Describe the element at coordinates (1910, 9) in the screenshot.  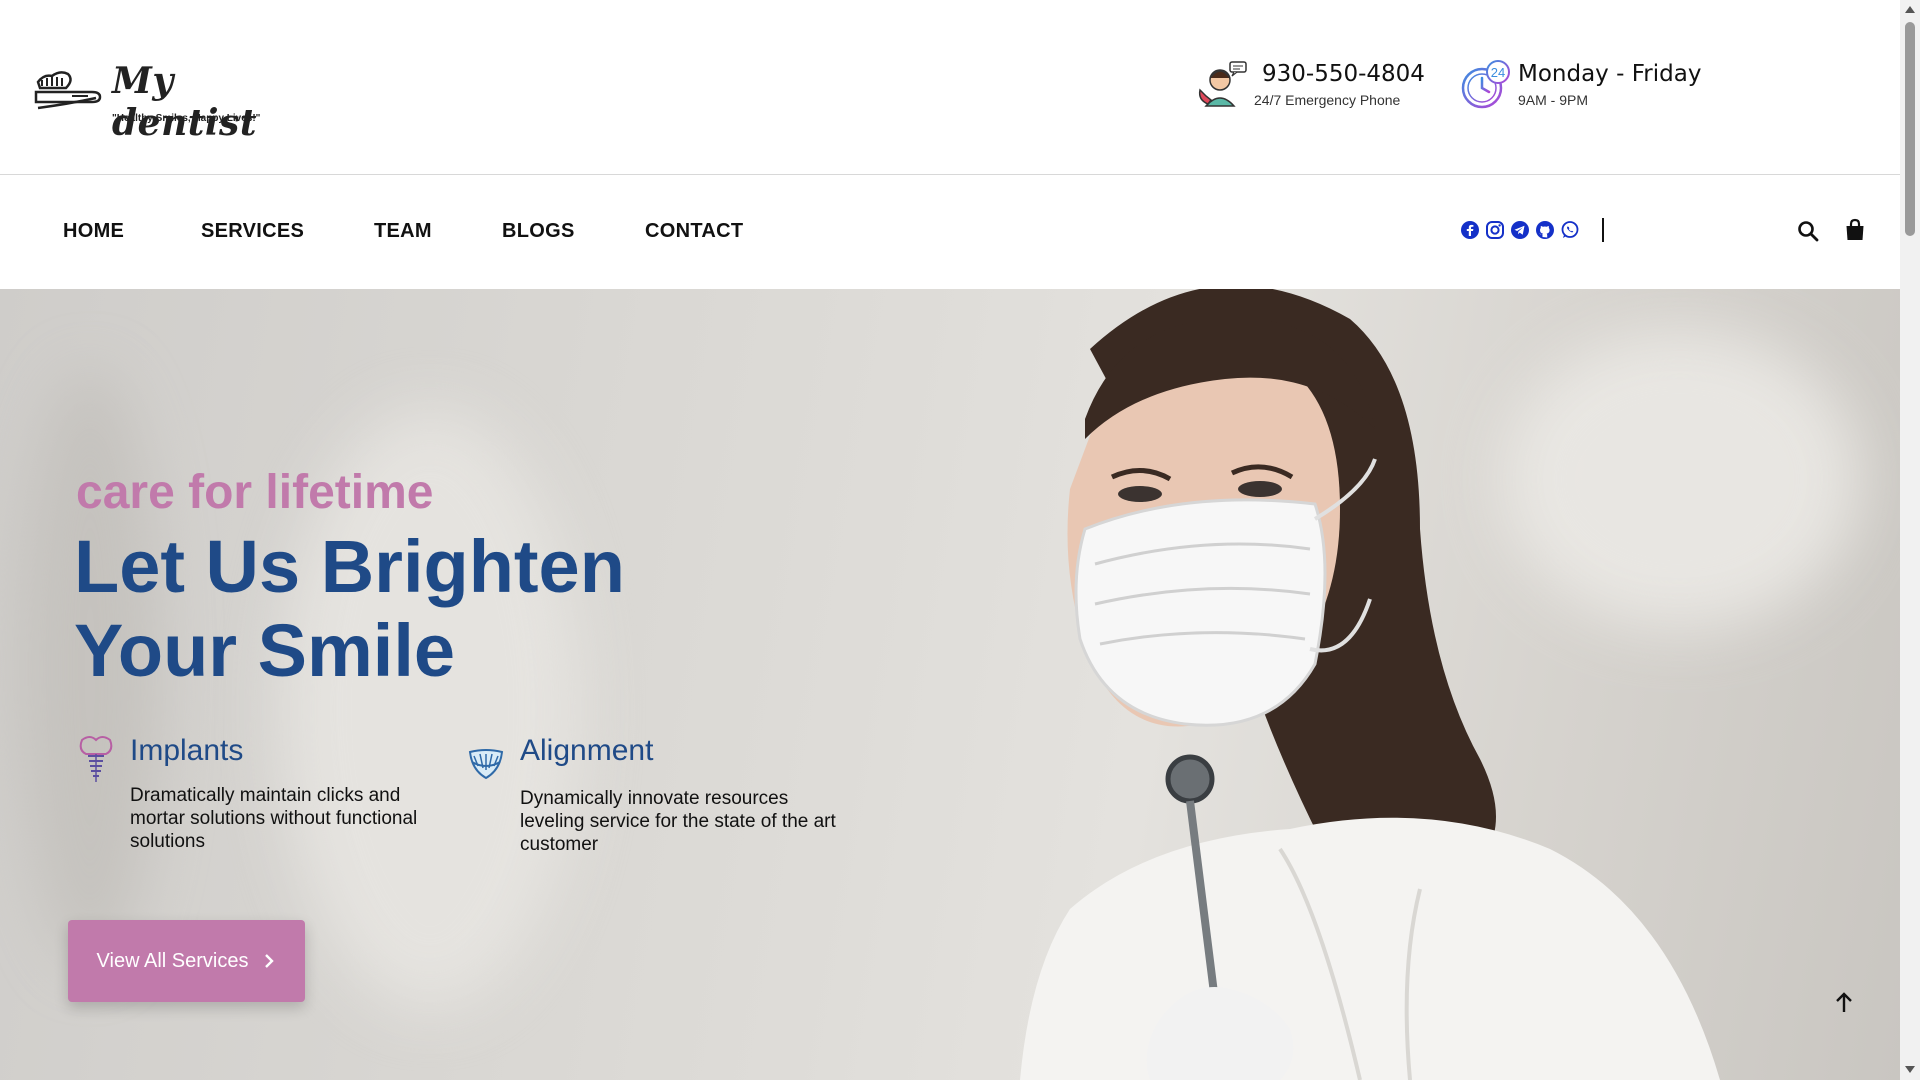
I see `scroll-up-arrow` at that location.